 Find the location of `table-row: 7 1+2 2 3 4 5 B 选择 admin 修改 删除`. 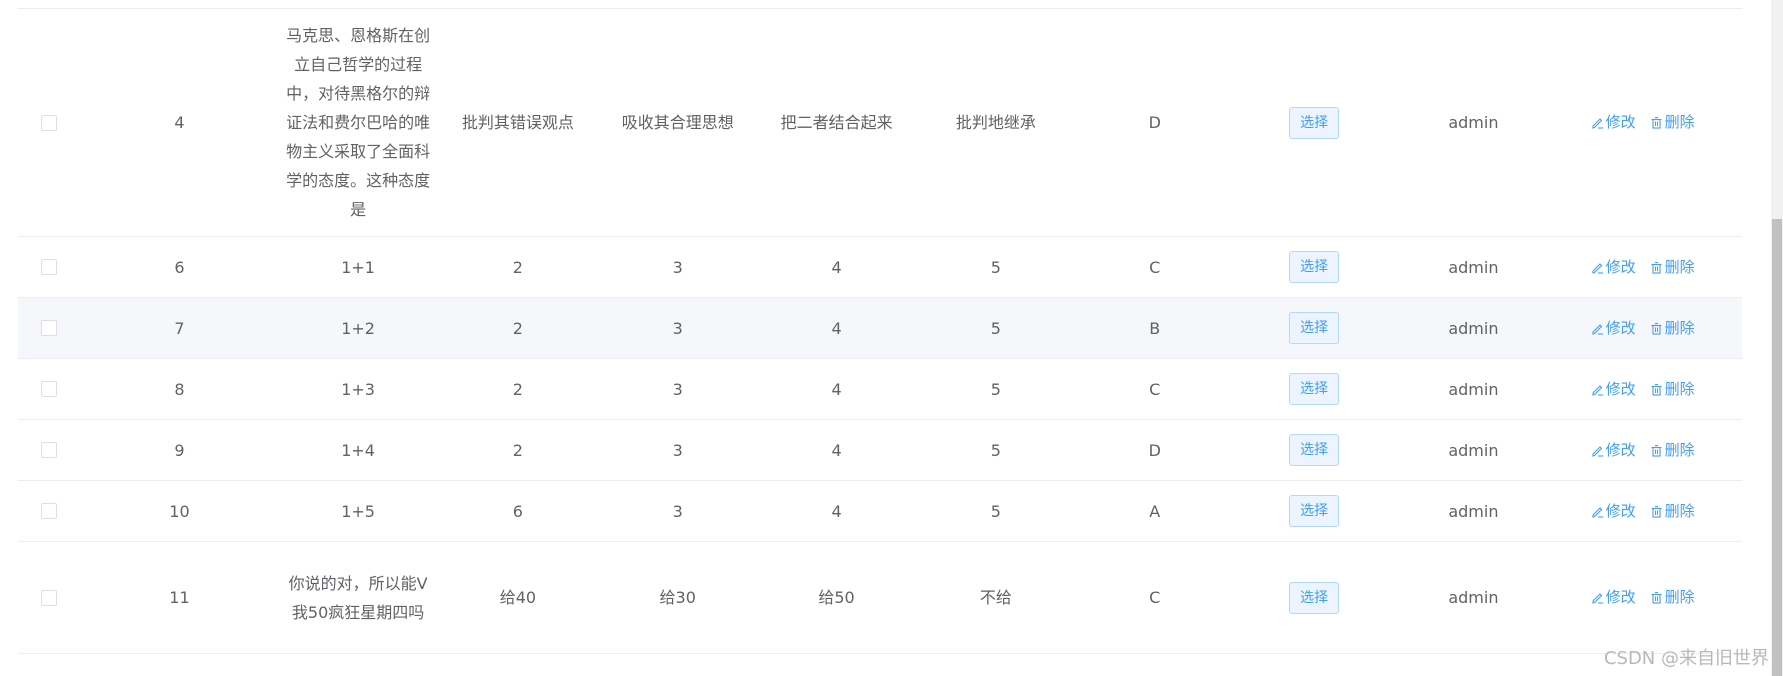

table-row: 7 1+2 2 3 4 5 B 选择 admin 修改 删除 is located at coordinates (880, 328).